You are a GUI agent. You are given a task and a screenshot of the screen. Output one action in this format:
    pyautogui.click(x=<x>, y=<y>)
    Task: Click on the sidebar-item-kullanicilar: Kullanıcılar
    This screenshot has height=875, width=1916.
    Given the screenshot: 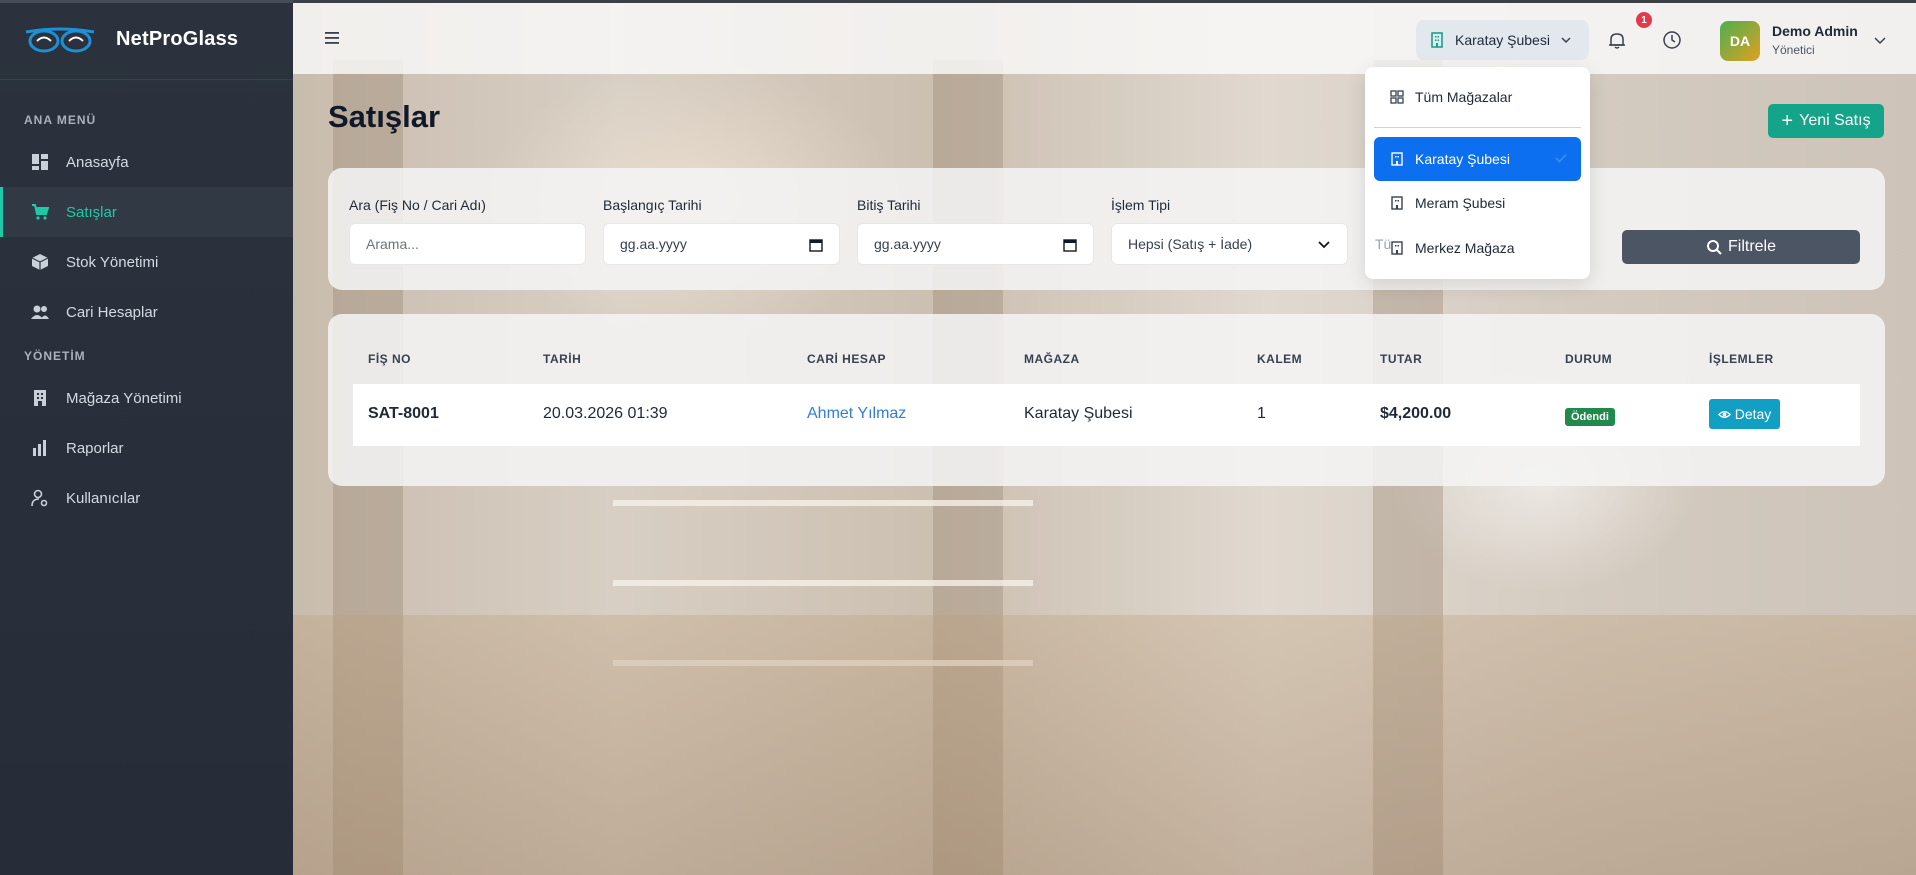 What is the action you would take?
    pyautogui.click(x=146, y=498)
    